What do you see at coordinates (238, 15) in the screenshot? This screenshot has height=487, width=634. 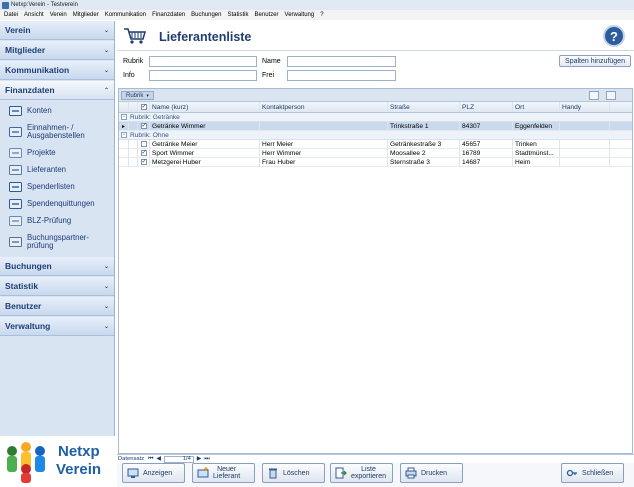 I see `menu-item-7: Statistik` at bounding box center [238, 15].